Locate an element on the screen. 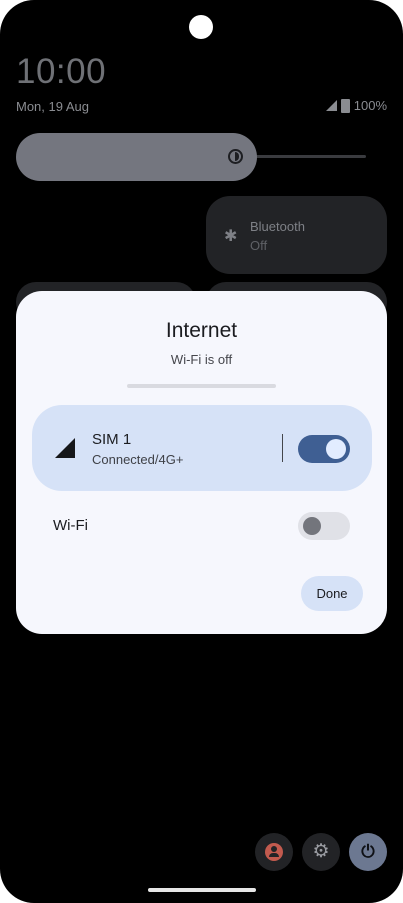 The width and height of the screenshot is (403, 903). power-icon: ⏻ is located at coordinates (368, 851).